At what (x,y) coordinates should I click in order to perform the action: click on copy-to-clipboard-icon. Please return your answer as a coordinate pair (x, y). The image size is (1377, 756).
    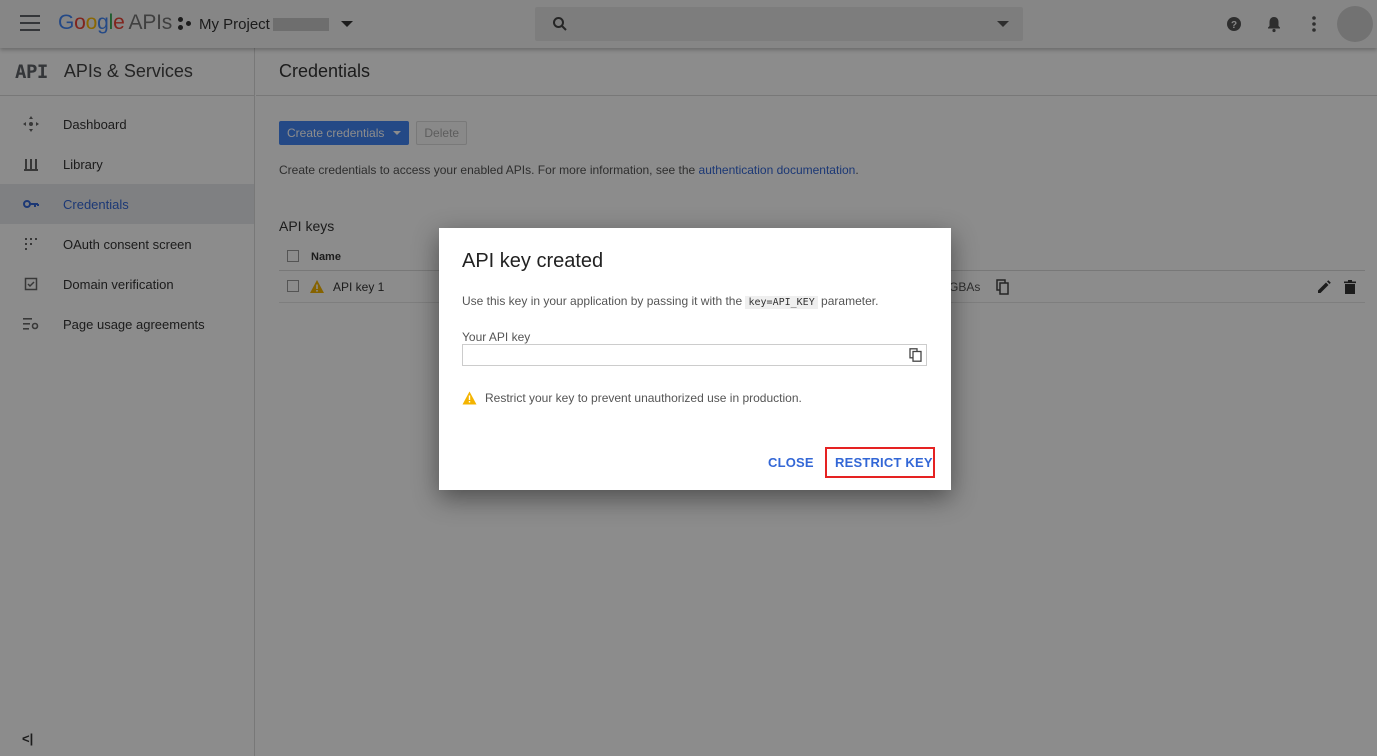
    Looking at the image, I should click on (916, 355).